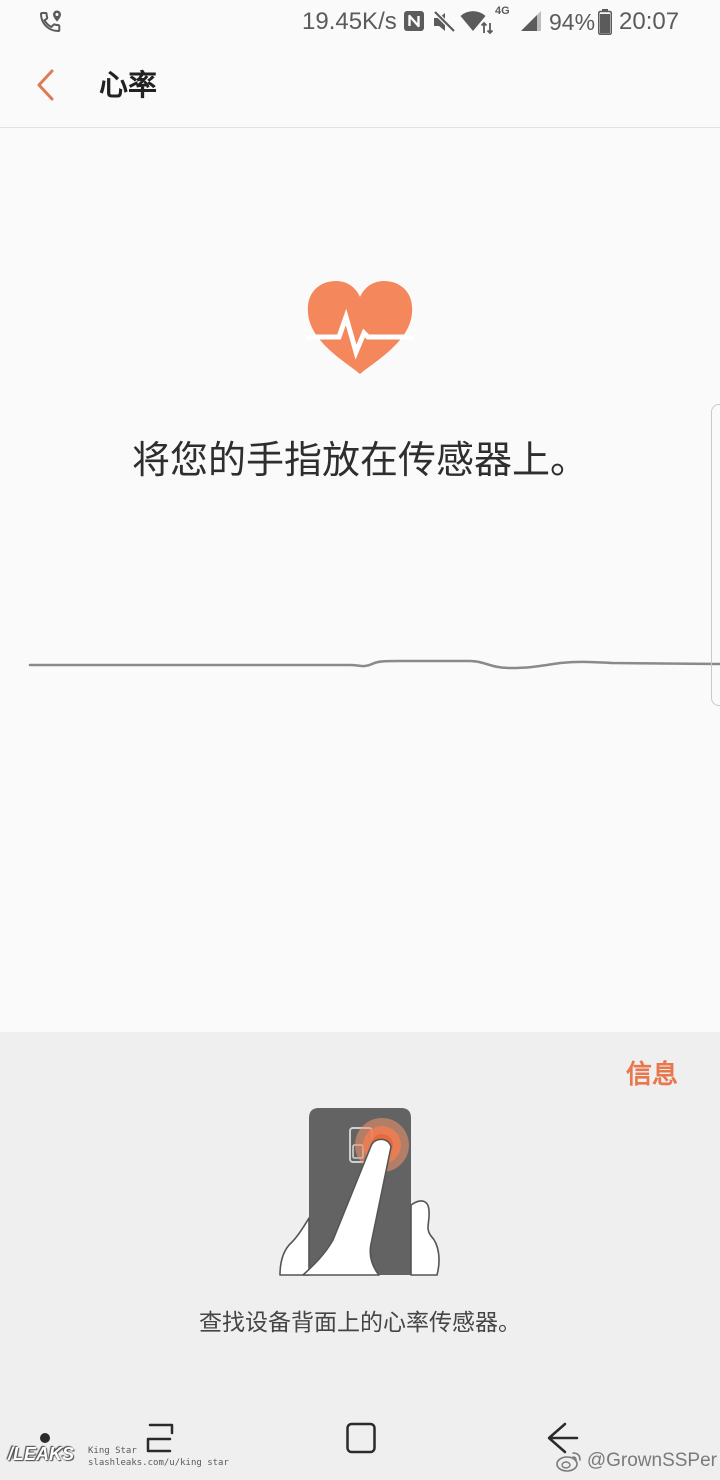 The width and height of the screenshot is (720, 1480). I want to click on nfc-icon, so click(414, 21).